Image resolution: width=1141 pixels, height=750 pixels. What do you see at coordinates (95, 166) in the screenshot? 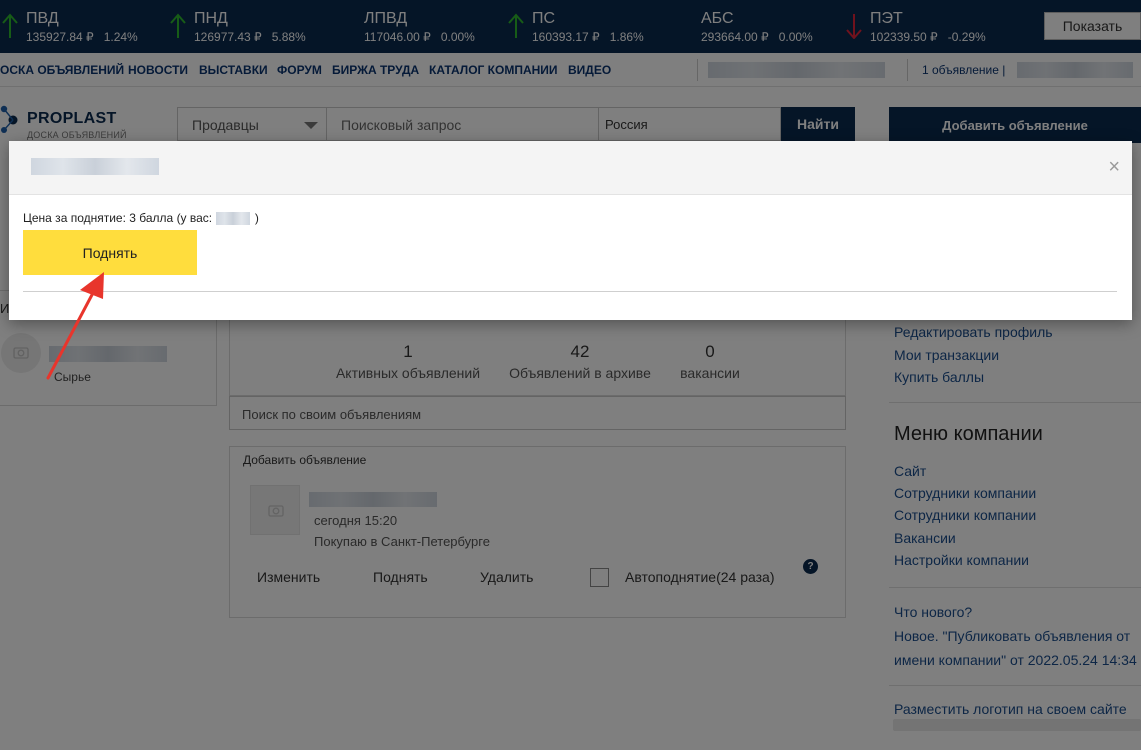
I see `dialog-title-redacted` at bounding box center [95, 166].